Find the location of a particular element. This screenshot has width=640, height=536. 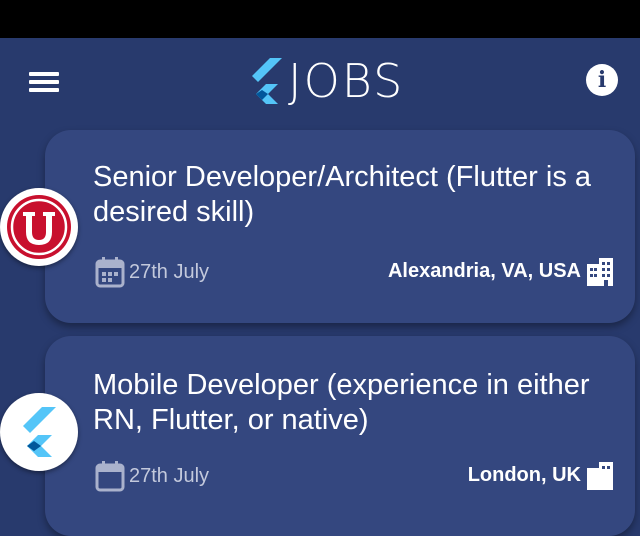

menu-button is located at coordinates (44, 82).